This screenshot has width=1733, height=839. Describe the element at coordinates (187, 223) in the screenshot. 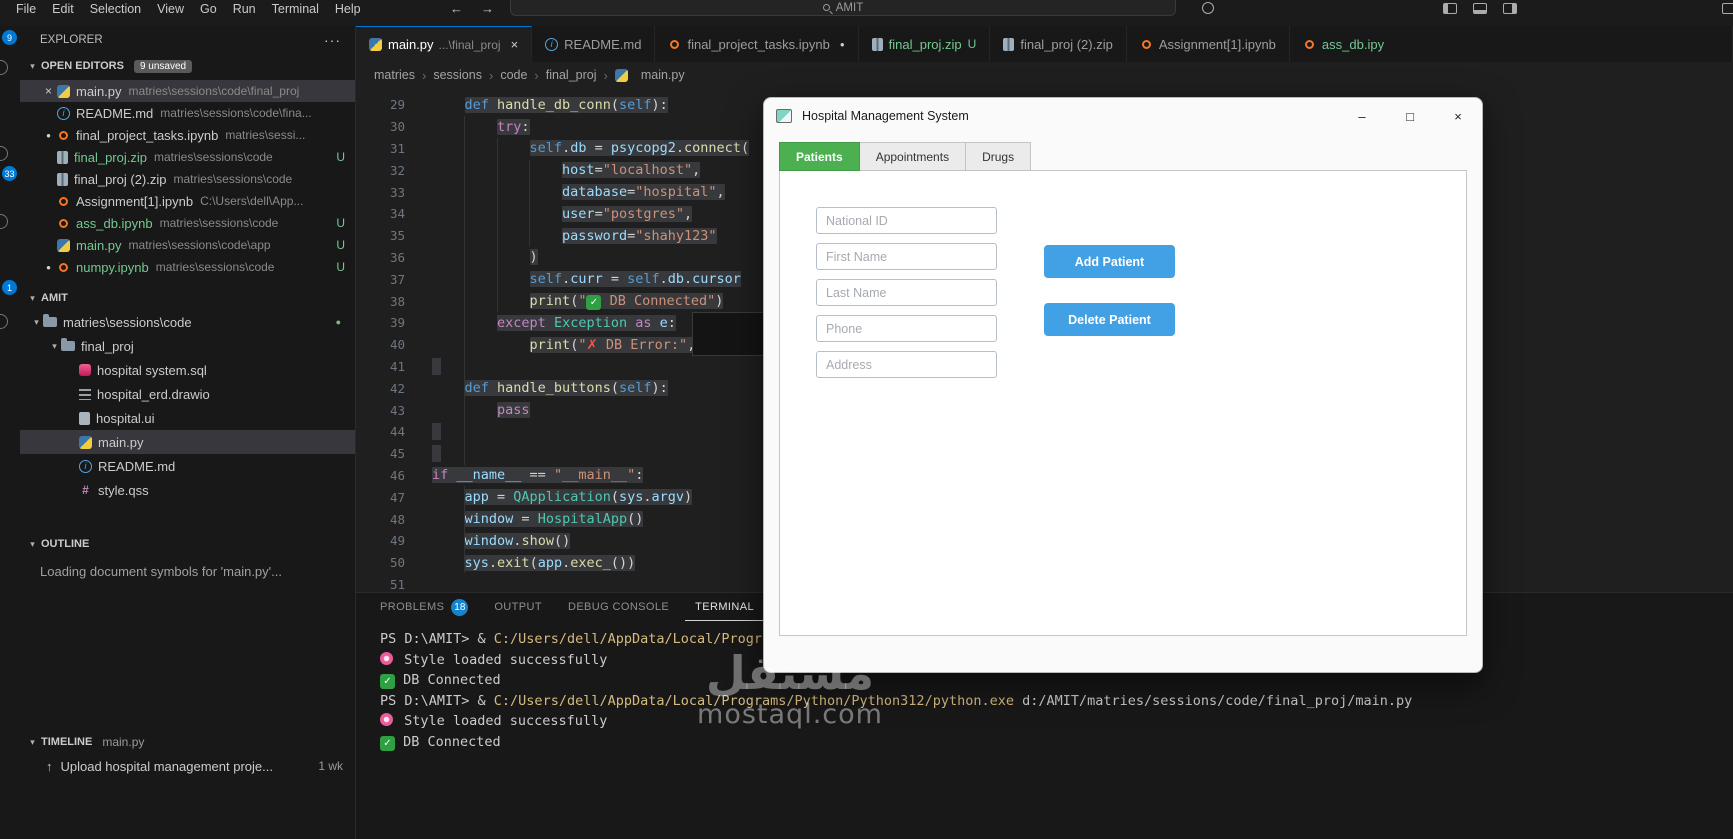

I see `open-editor-item: ass_db.ipynb matries\sessions\code U` at that location.